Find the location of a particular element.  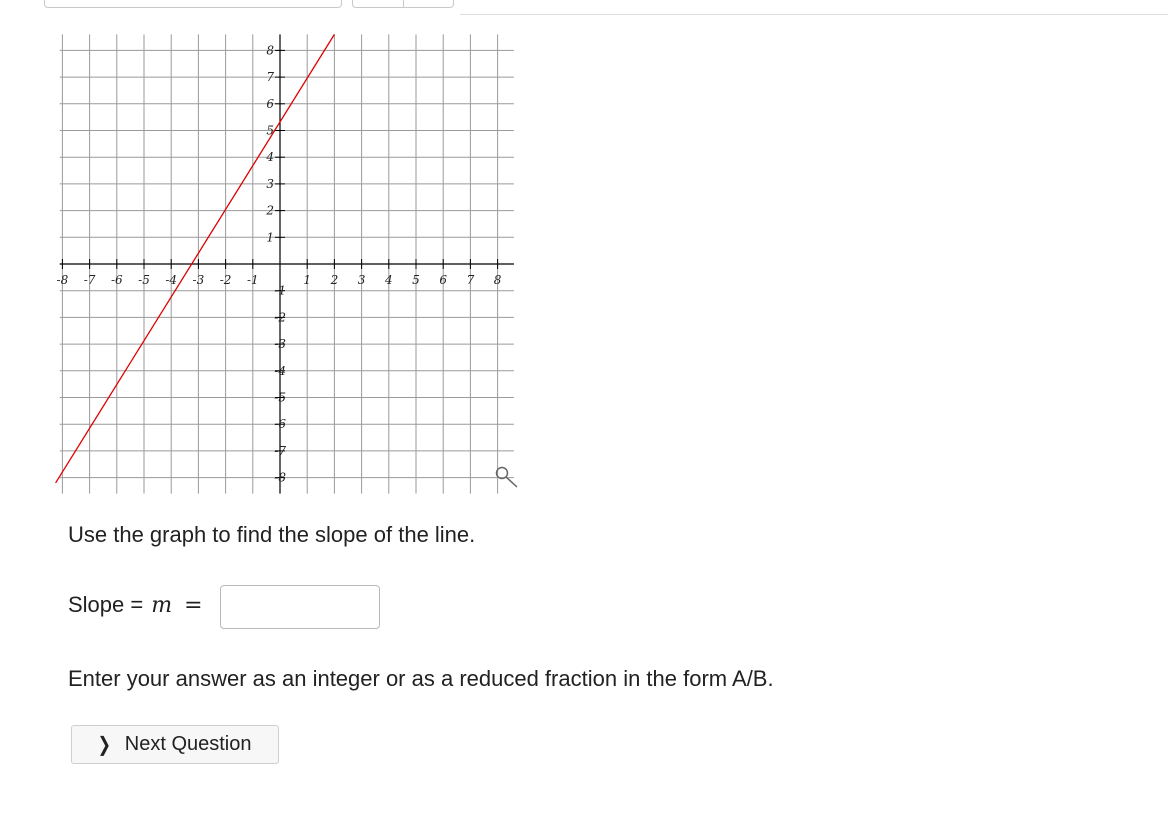

x-tick-label: 1 is located at coordinates (307, 280).